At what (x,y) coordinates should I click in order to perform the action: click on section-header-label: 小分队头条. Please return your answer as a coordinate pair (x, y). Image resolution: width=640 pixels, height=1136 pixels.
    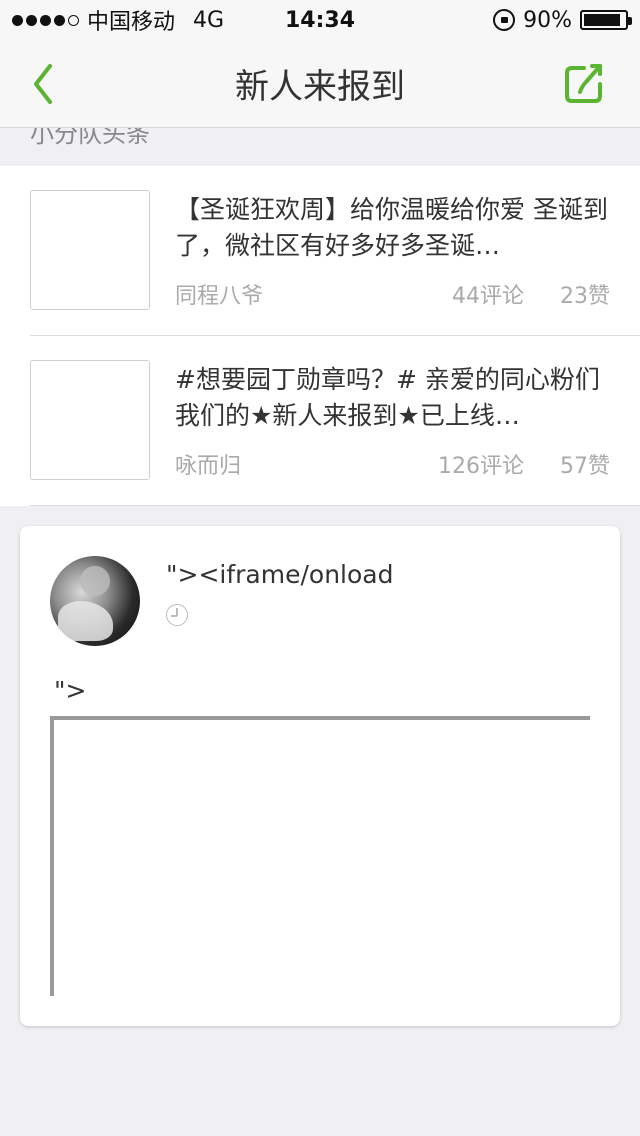
    Looking at the image, I should click on (90, 138).